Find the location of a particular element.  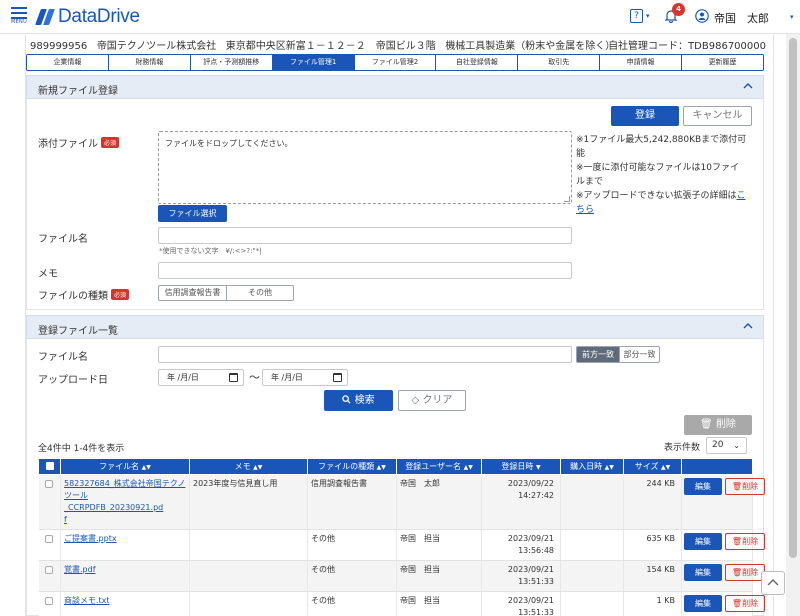

ext-details-link-cont: ちら is located at coordinates (585, 210).